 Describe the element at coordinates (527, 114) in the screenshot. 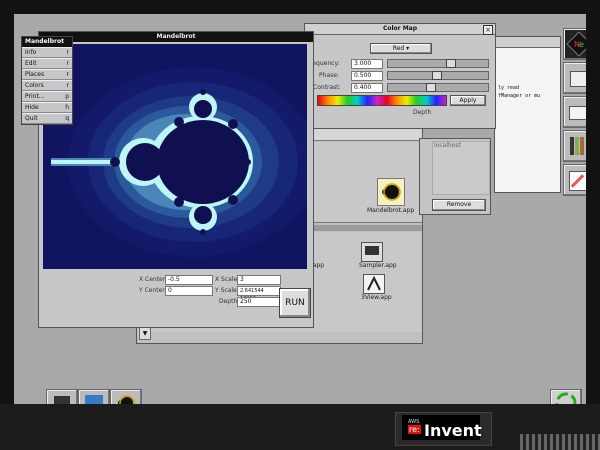

I see `text-editor-window: ly read fManager or mu` at that location.